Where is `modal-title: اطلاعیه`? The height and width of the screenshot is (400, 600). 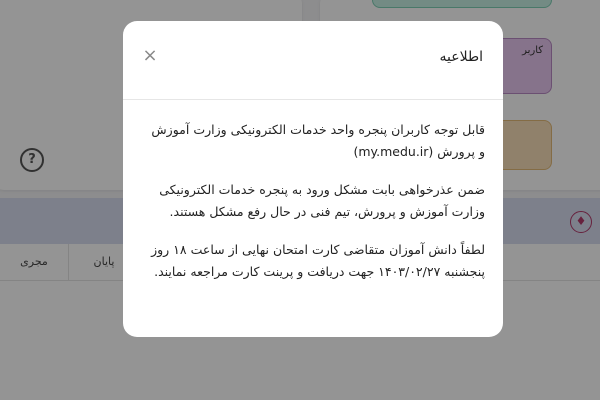 modal-title: اطلاعیه is located at coordinates (461, 57).